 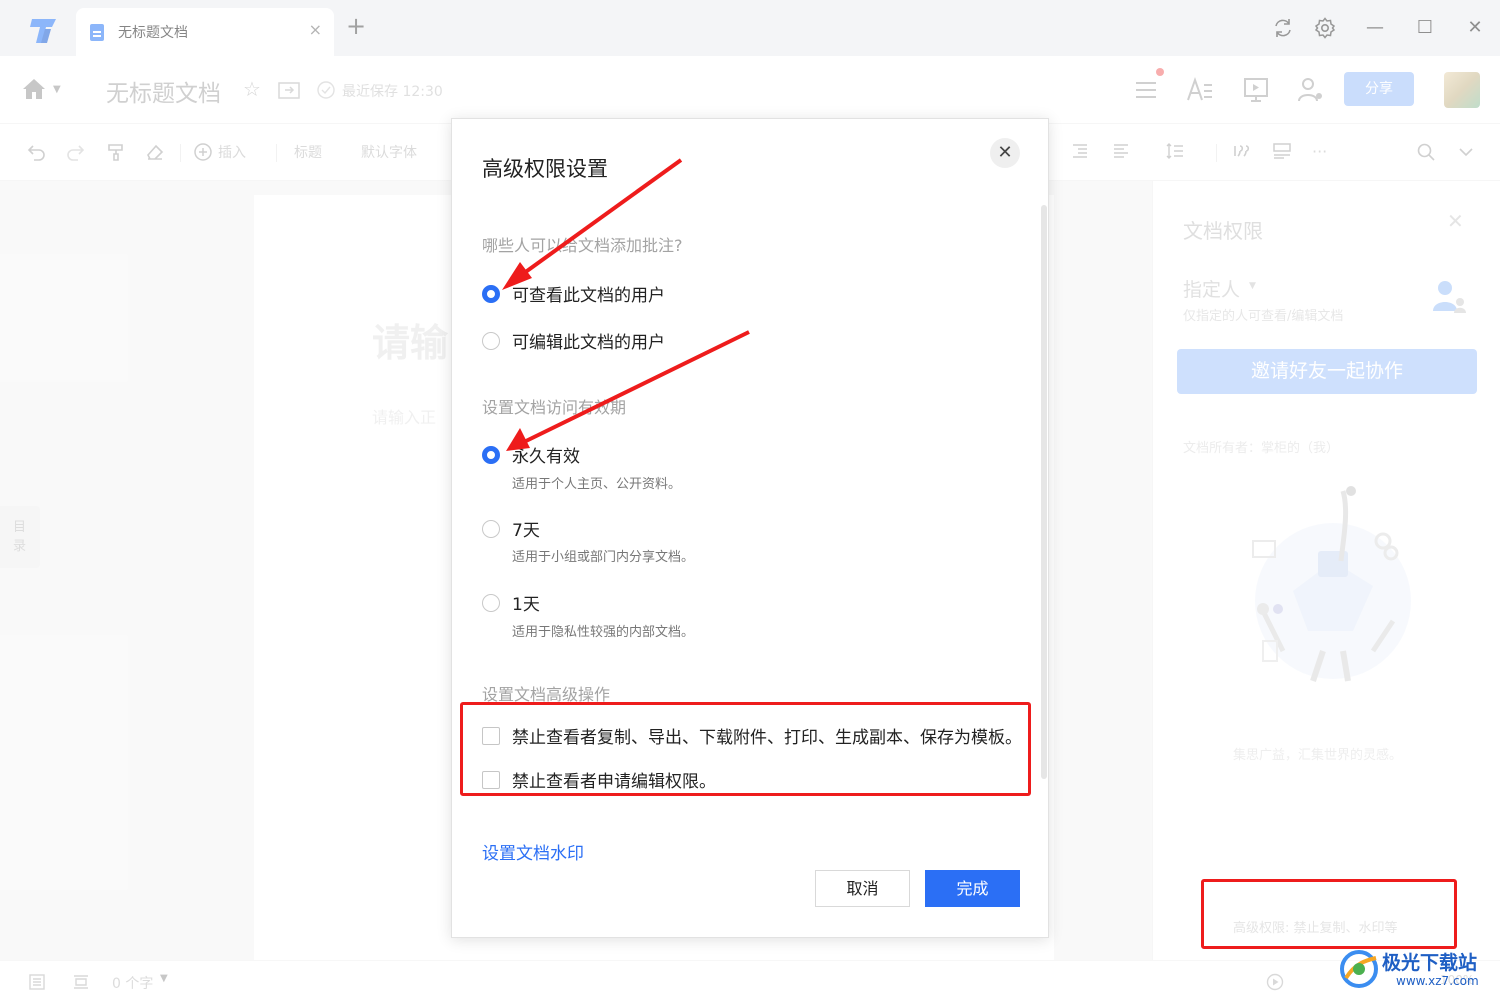 I want to click on option-label: 可编辑此文档的用户, so click(x=588, y=343).